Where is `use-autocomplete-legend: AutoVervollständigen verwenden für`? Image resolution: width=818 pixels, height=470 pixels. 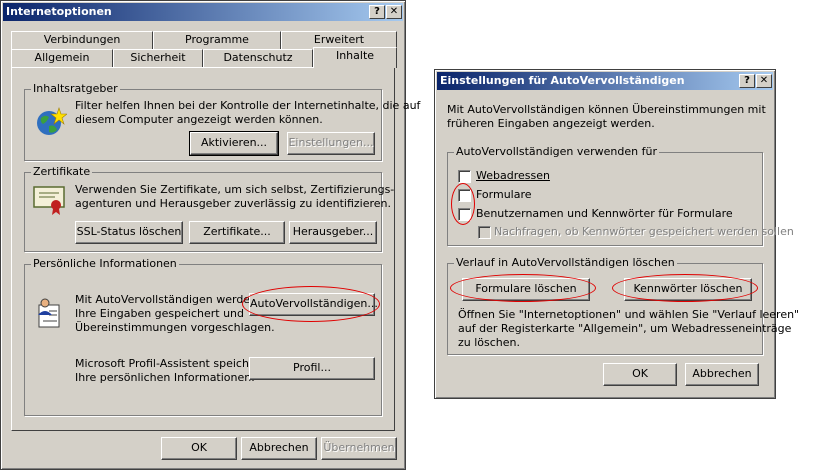
use-autocomplete-legend: AutoVervollständigen verwenden für is located at coordinates (556, 151).